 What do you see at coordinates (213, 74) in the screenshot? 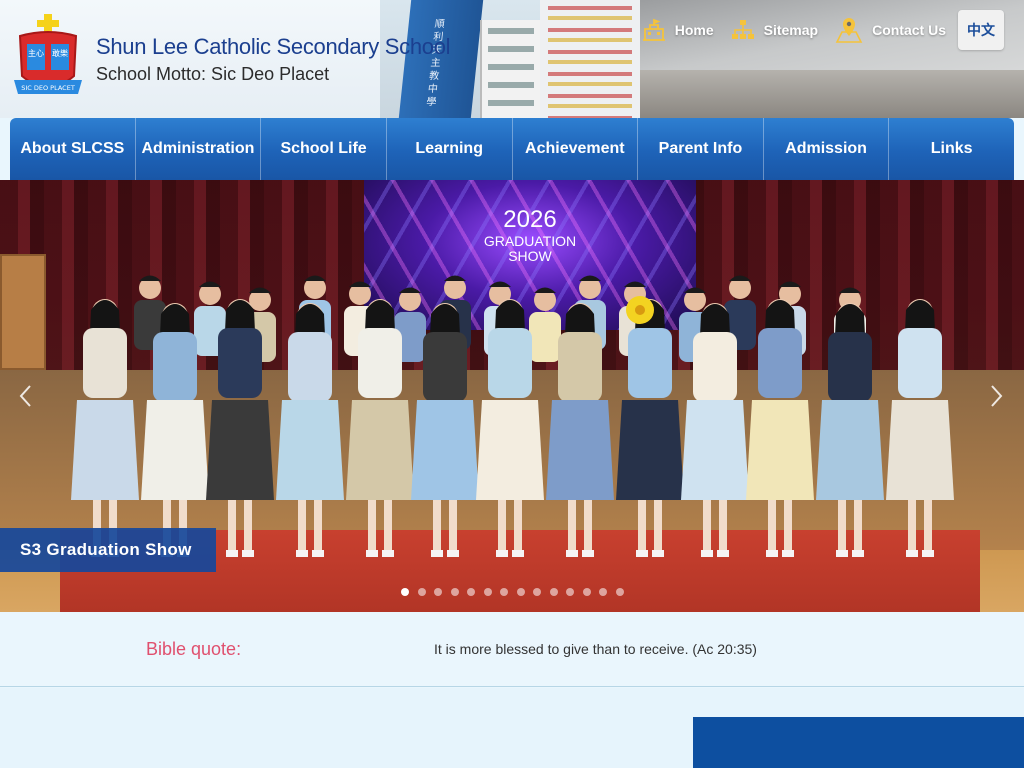
I see `school-motto: School Motto: Sic Deo Placet` at bounding box center [213, 74].